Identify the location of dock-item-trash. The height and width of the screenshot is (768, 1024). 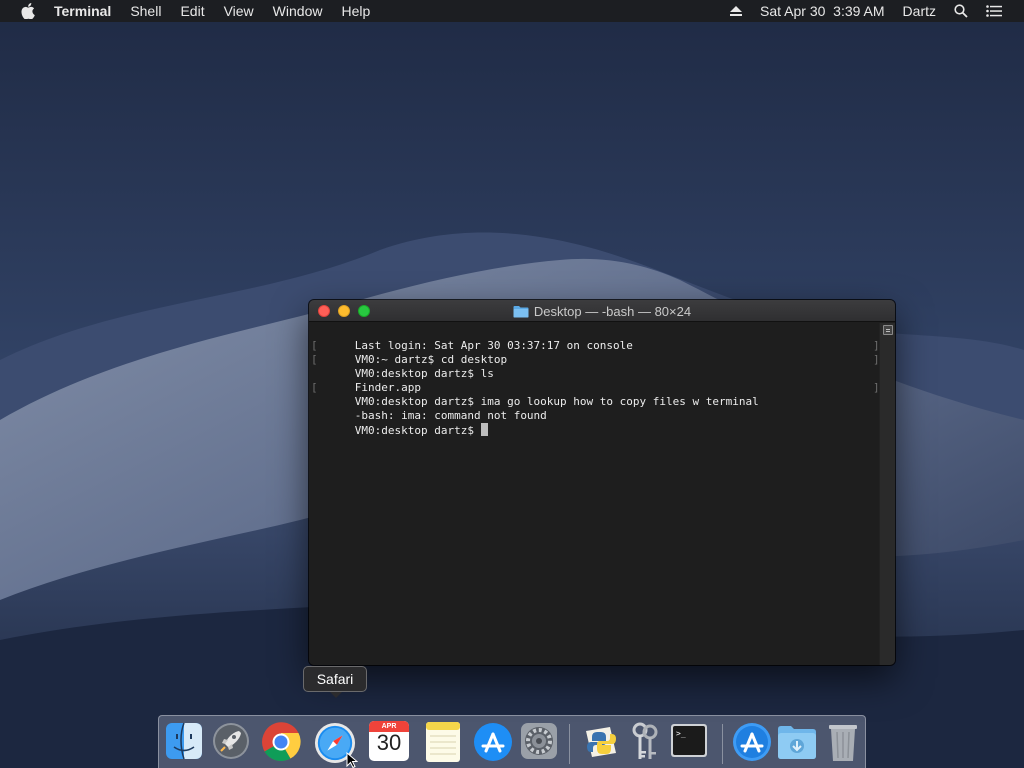
(843, 743).